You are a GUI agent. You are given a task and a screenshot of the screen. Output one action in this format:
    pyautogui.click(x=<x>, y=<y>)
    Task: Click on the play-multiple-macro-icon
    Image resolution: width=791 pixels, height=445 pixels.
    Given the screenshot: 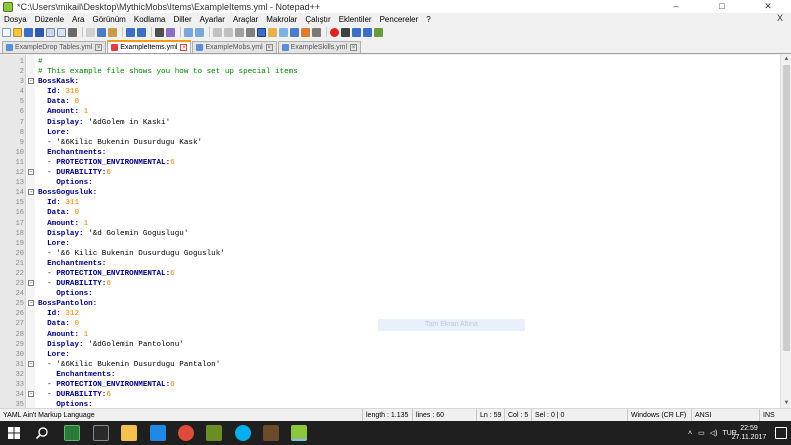 What is the action you would take?
    pyautogui.click(x=367, y=32)
    